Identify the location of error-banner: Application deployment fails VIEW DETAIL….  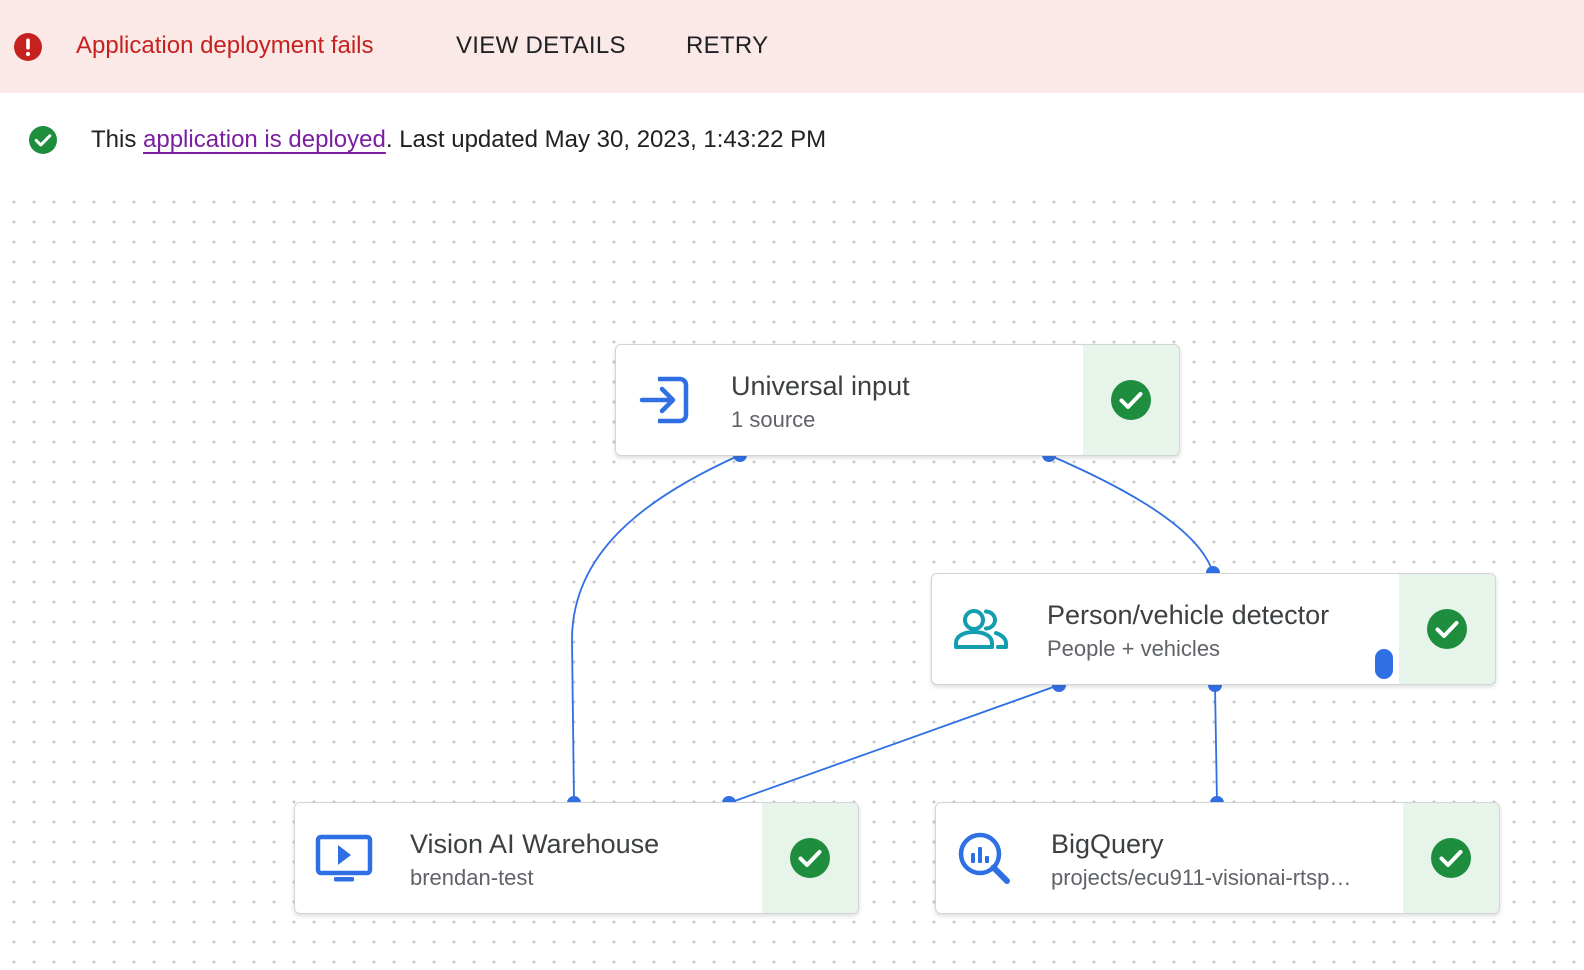
(792, 46).